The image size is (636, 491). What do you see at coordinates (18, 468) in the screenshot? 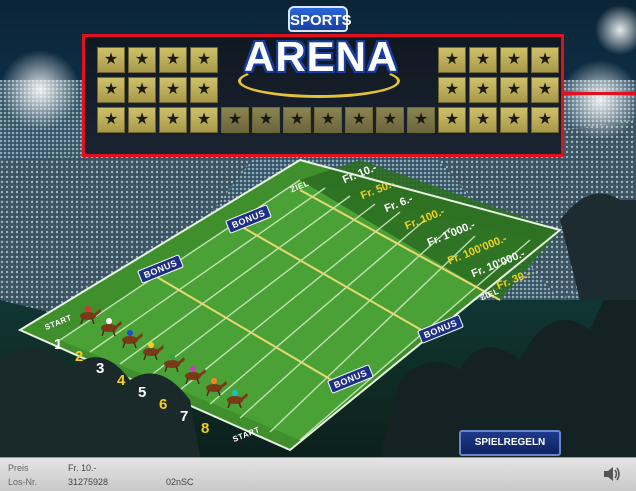
I see `price-label: Preis` at bounding box center [18, 468].